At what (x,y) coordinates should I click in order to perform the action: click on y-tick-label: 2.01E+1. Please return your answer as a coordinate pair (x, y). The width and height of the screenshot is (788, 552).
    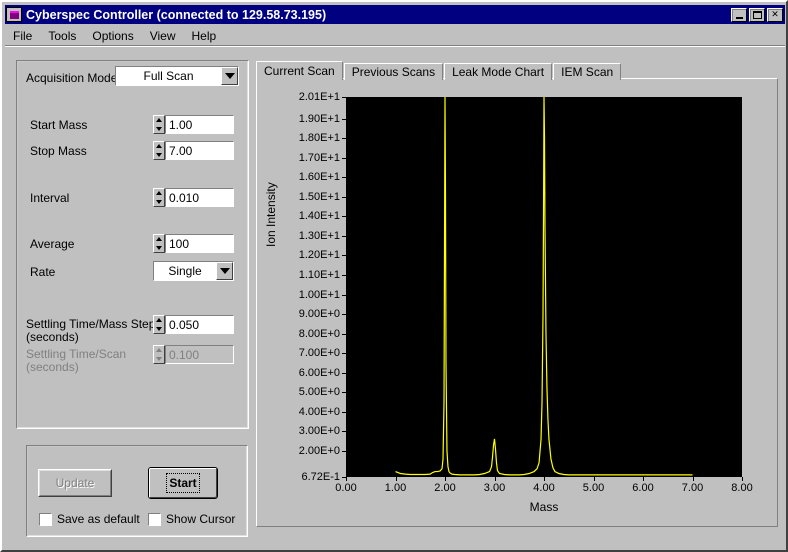
    Looking at the image, I should click on (319, 97).